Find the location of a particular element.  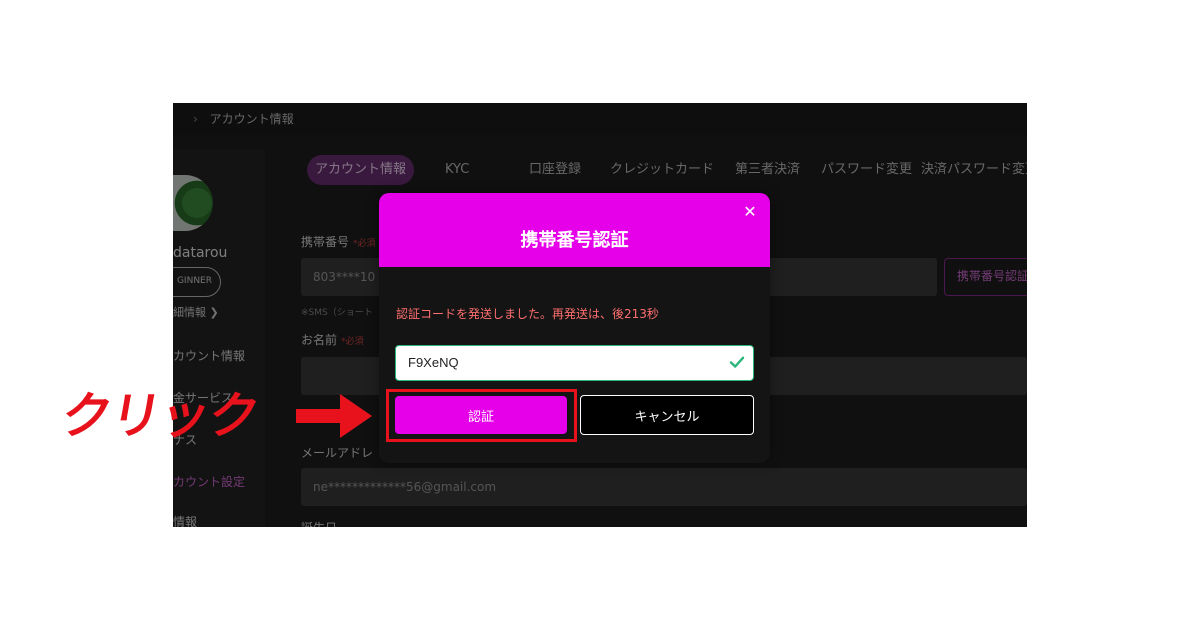

arrow-right-icon is located at coordinates (334, 416).